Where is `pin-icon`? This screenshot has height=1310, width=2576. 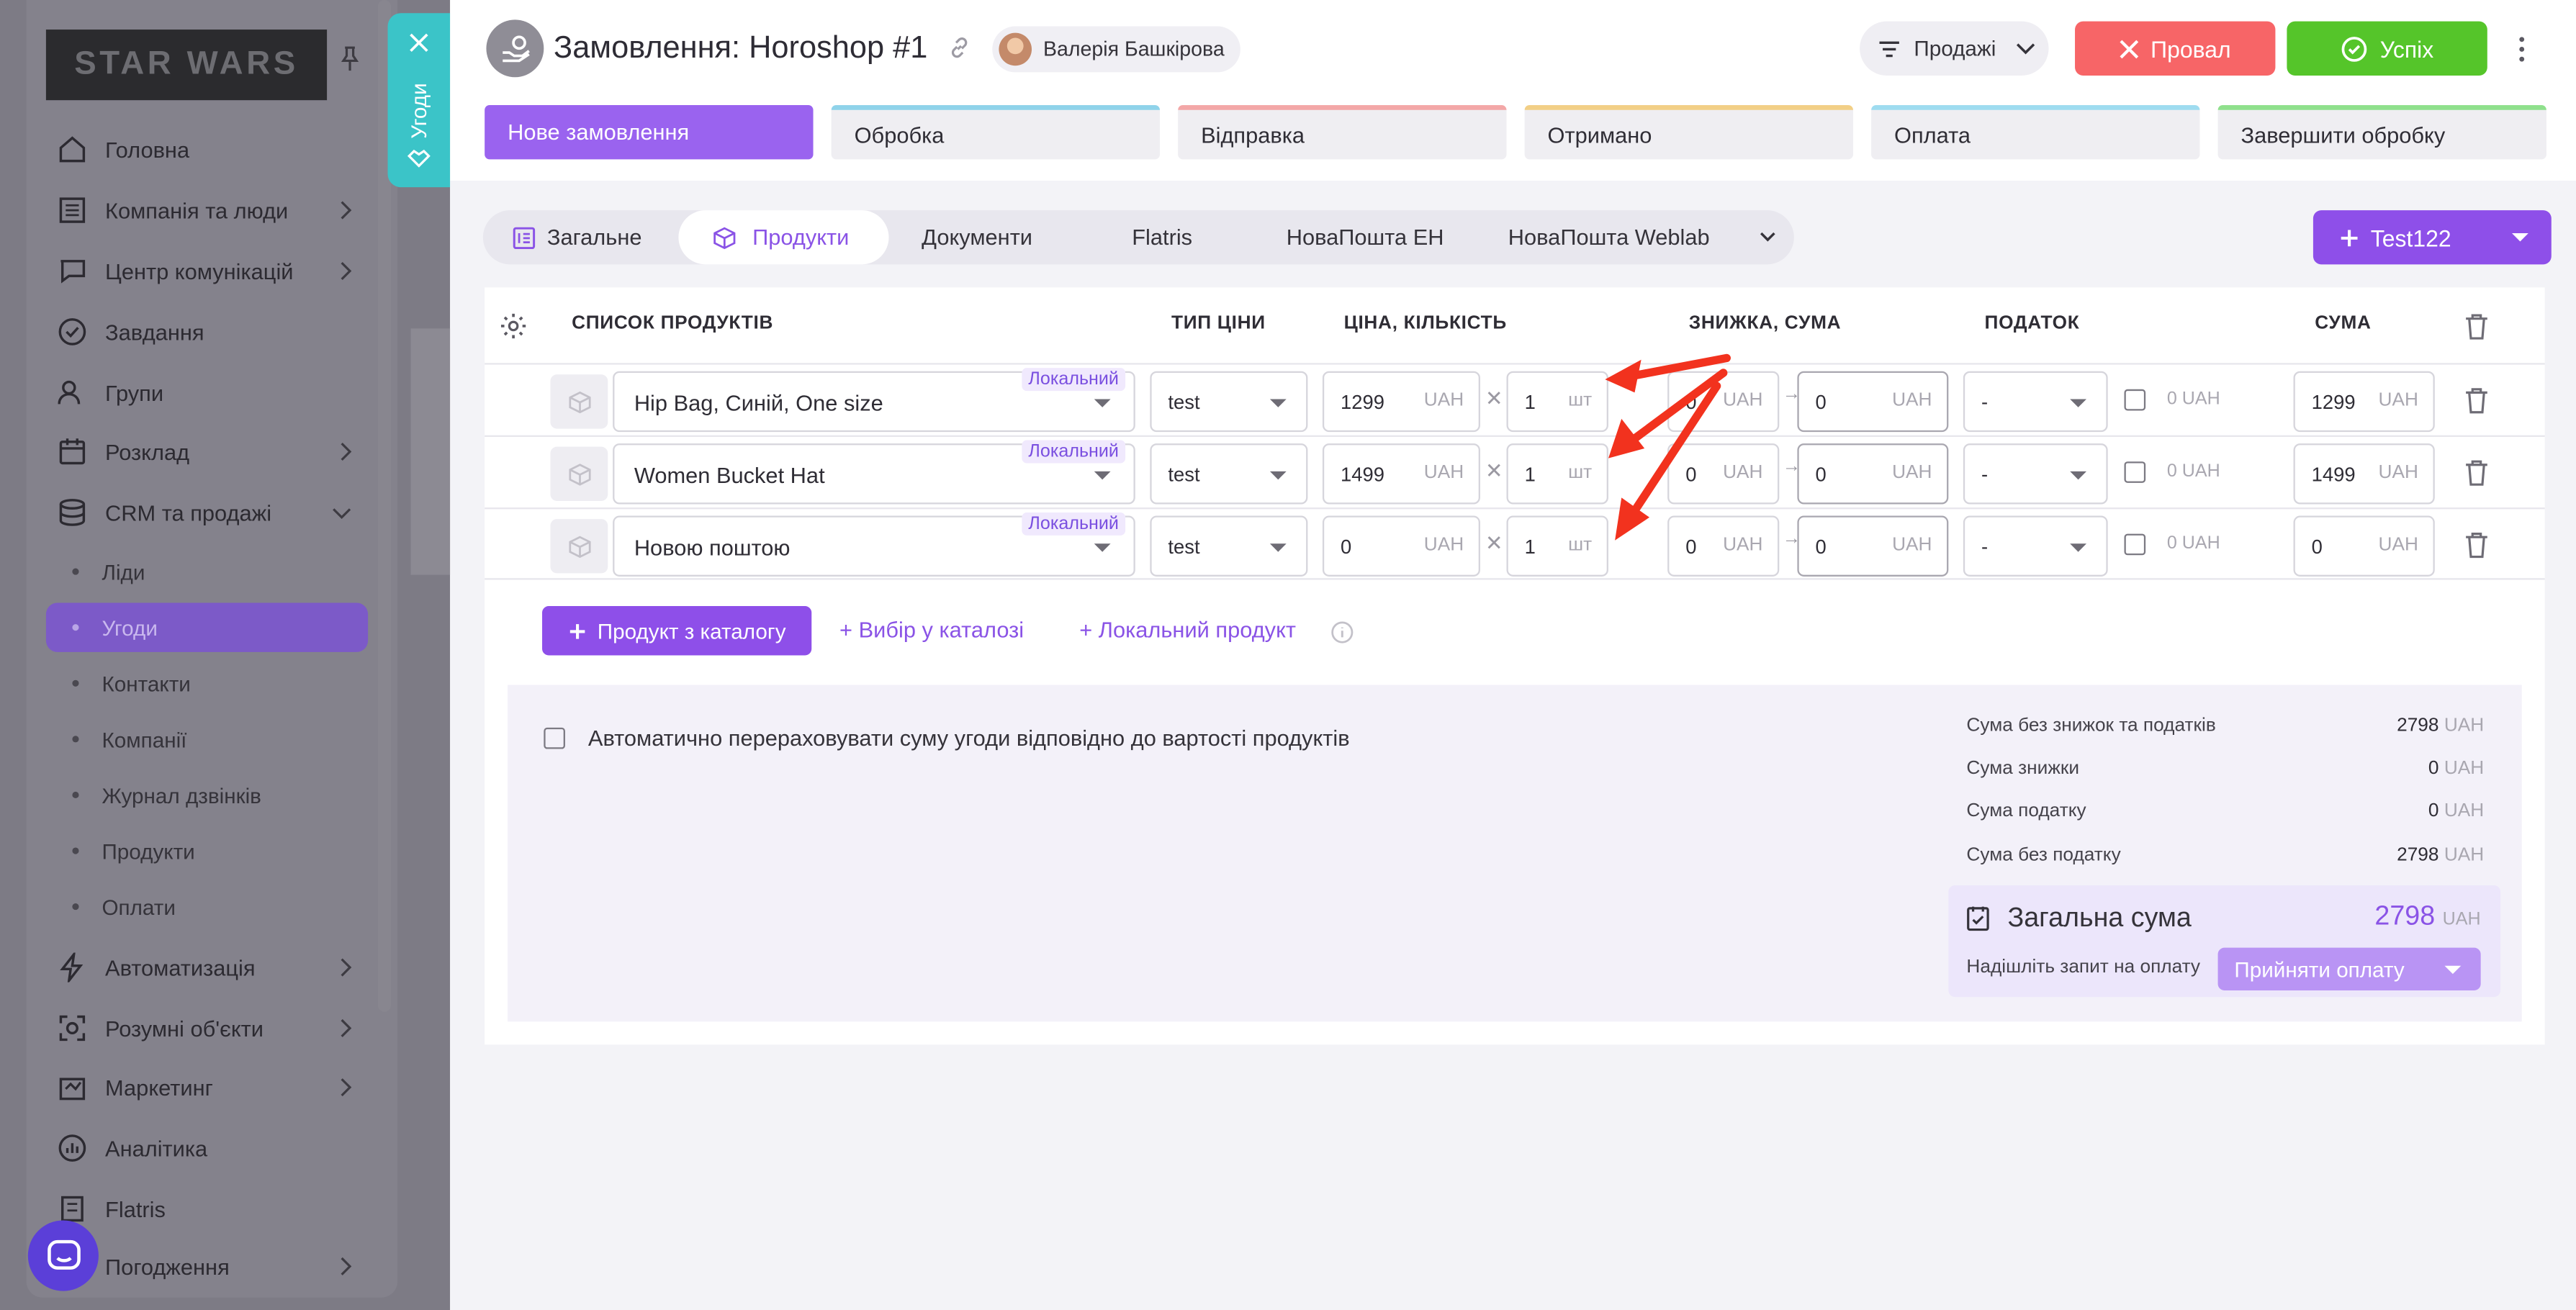 pin-icon is located at coordinates (349, 60).